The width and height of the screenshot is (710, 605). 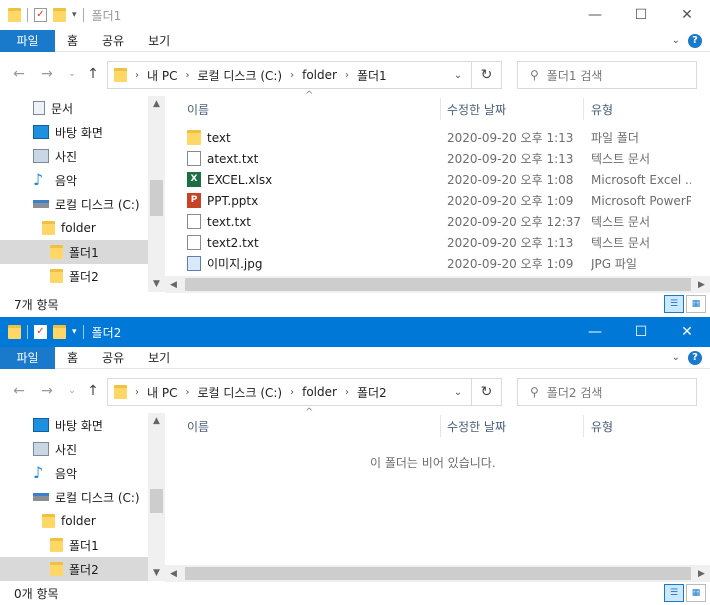 What do you see at coordinates (372, 75) in the screenshot?
I see `breadcrumb-current: 폴더1` at bounding box center [372, 75].